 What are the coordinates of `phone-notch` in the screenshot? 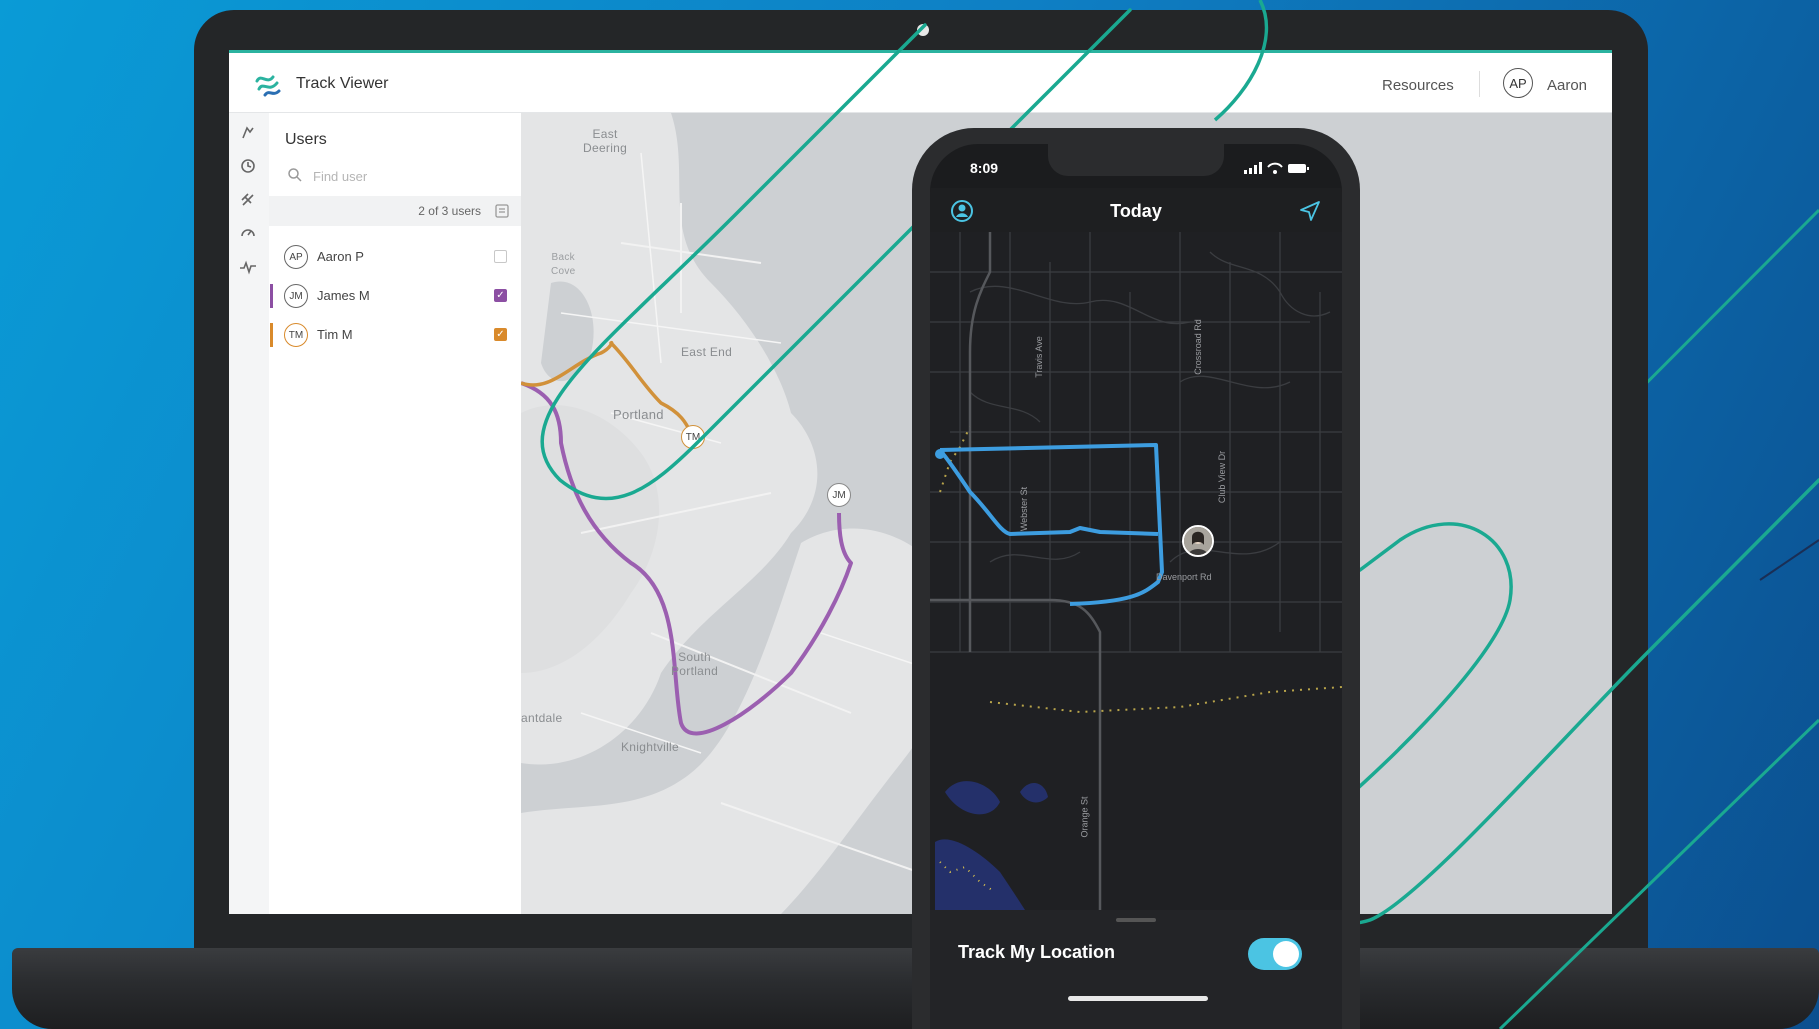 It's located at (1136, 160).